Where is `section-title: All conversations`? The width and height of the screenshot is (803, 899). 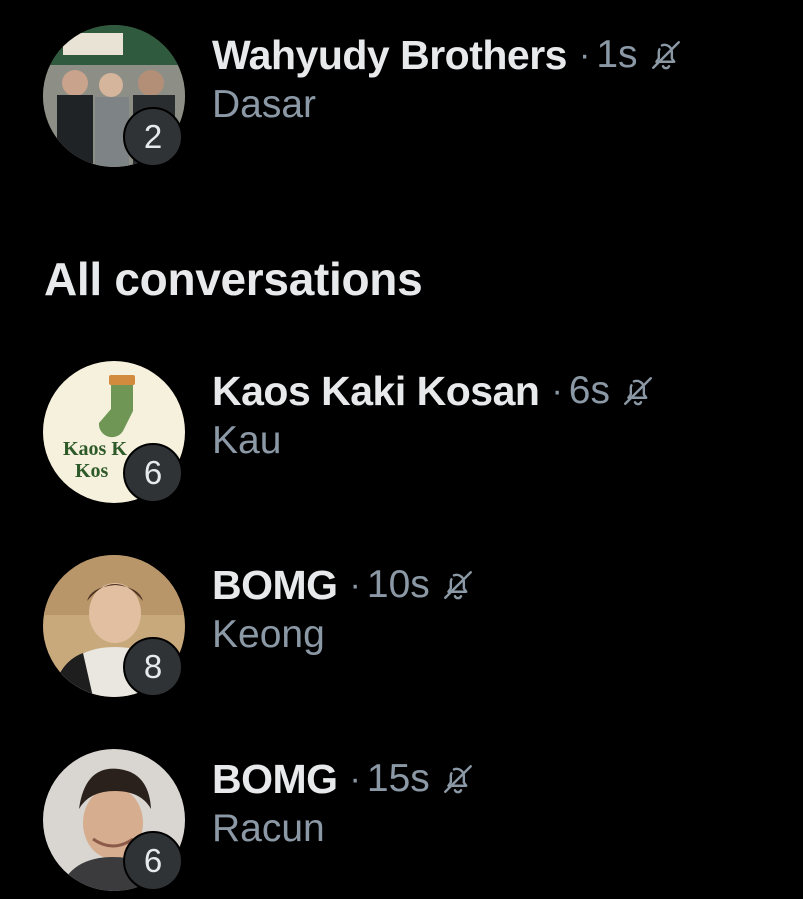
section-title: All conversations is located at coordinates (233, 279).